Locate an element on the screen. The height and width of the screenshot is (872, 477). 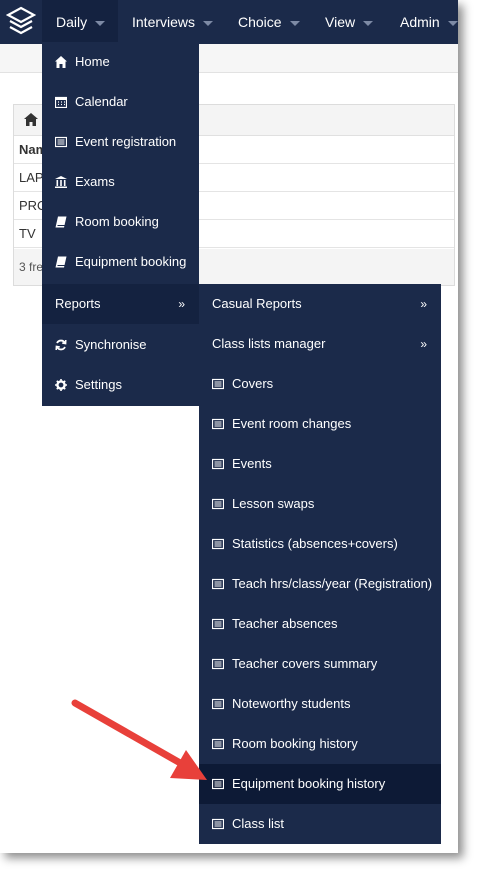
submenu-item-event-room-changes: Event room changes is located at coordinates (320, 424).